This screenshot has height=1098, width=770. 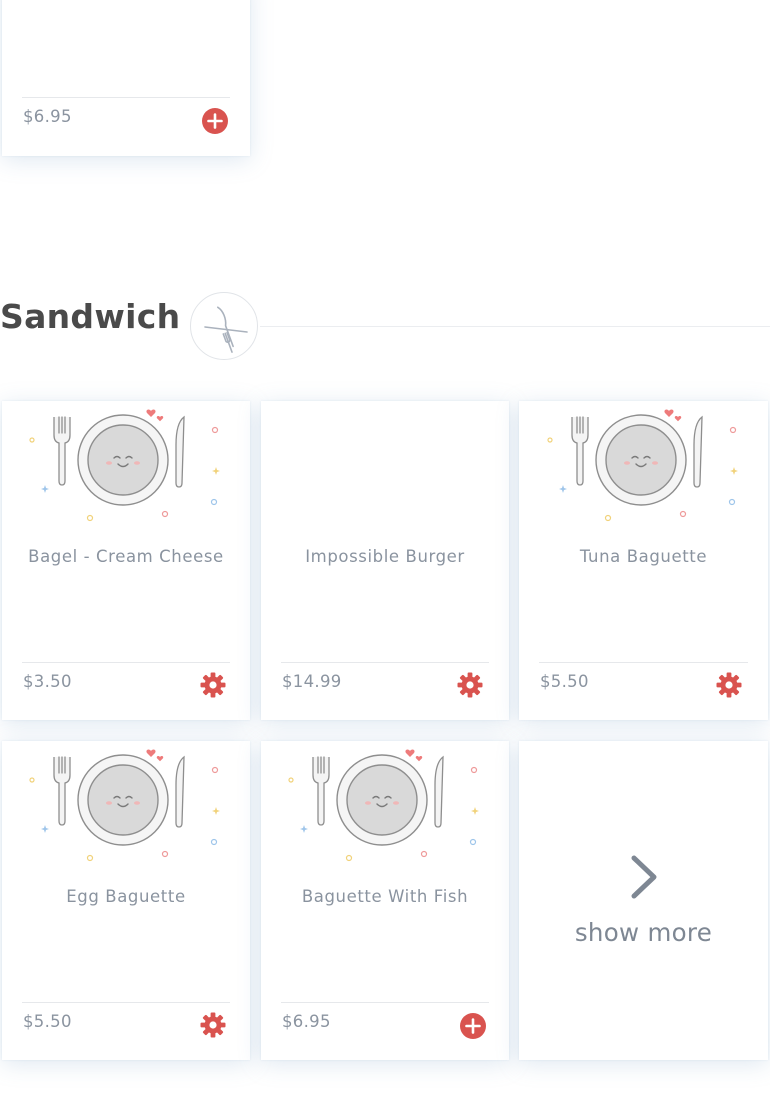 What do you see at coordinates (90, 316) in the screenshot?
I see `section-title: Sandwich` at bounding box center [90, 316].